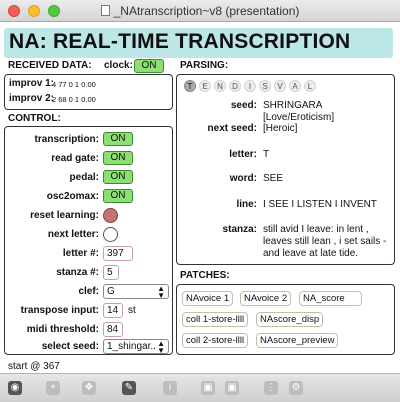  I want to click on window-titlebar: _NAtranscription~v8 (presentation), so click(200, 11).